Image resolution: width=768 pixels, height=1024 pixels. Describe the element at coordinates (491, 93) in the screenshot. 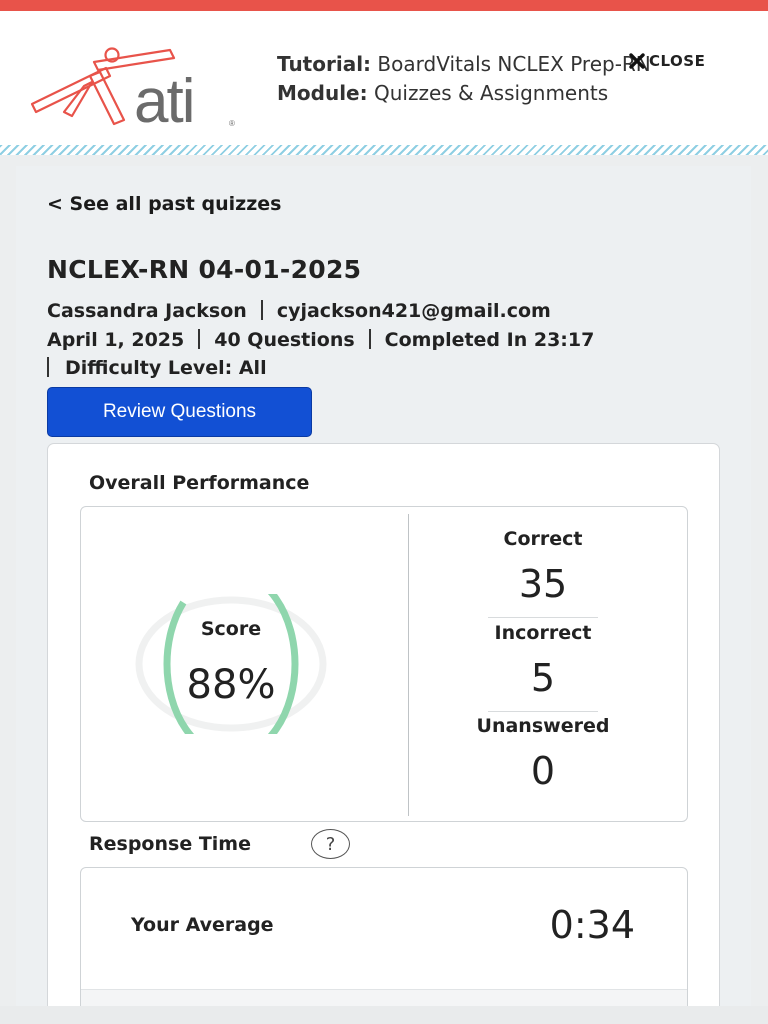

I see `module-value: Quizzes & Assignments` at that location.